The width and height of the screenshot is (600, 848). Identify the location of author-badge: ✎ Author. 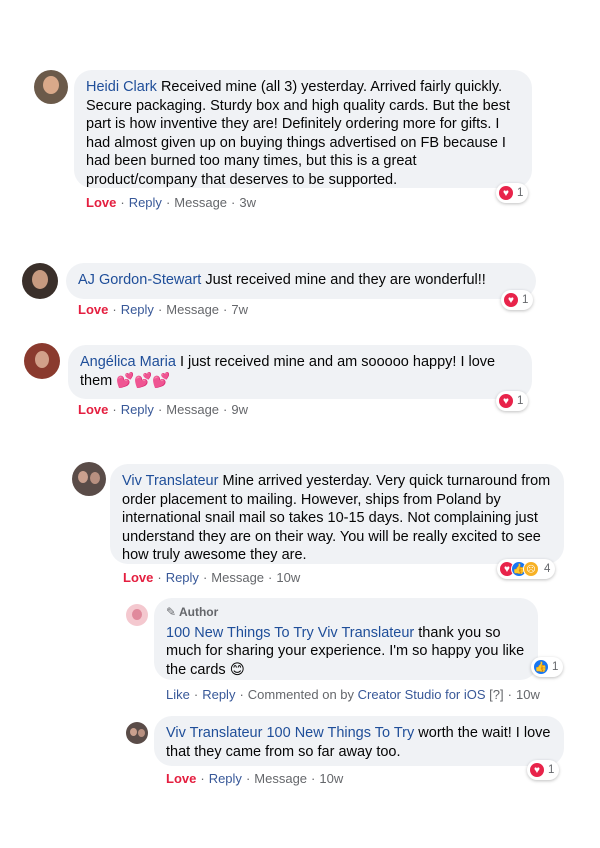
(192, 612).